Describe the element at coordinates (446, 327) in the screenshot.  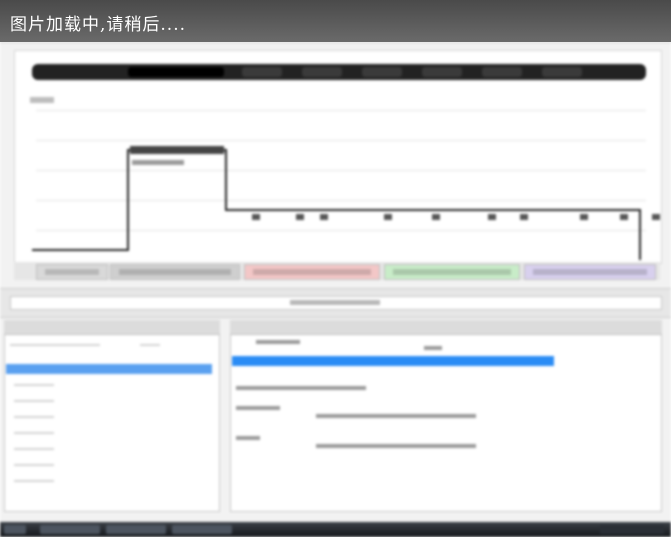
I see `details-pane-header` at that location.